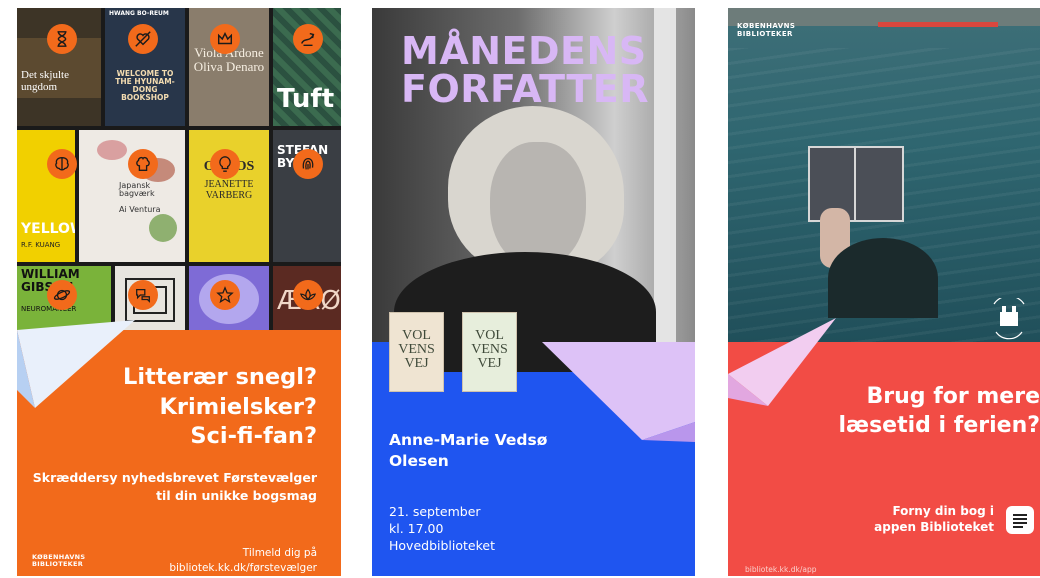  Describe the element at coordinates (934, 519) in the screenshot. I see `renew-cta: Forny din bog i appen Biblioteket` at that location.